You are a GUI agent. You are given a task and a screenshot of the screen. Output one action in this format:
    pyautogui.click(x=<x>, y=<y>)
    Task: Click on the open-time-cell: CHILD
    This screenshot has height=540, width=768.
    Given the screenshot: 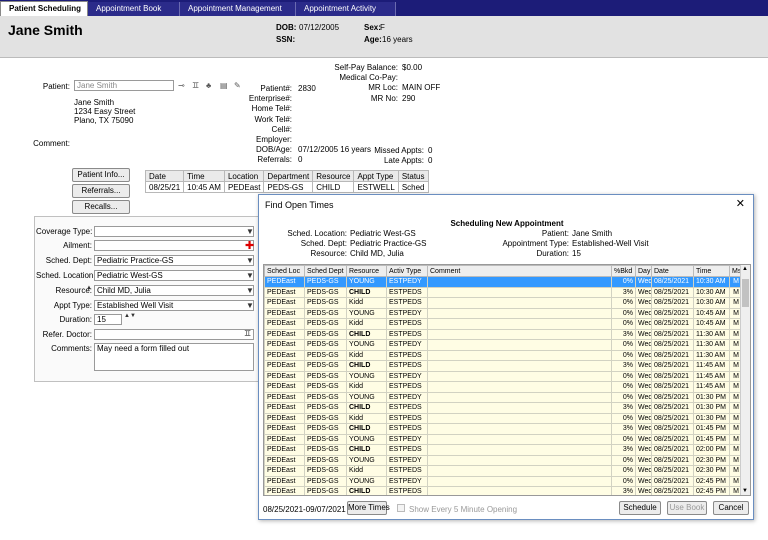 What is the action you would take?
    pyautogui.click(x=366, y=292)
    